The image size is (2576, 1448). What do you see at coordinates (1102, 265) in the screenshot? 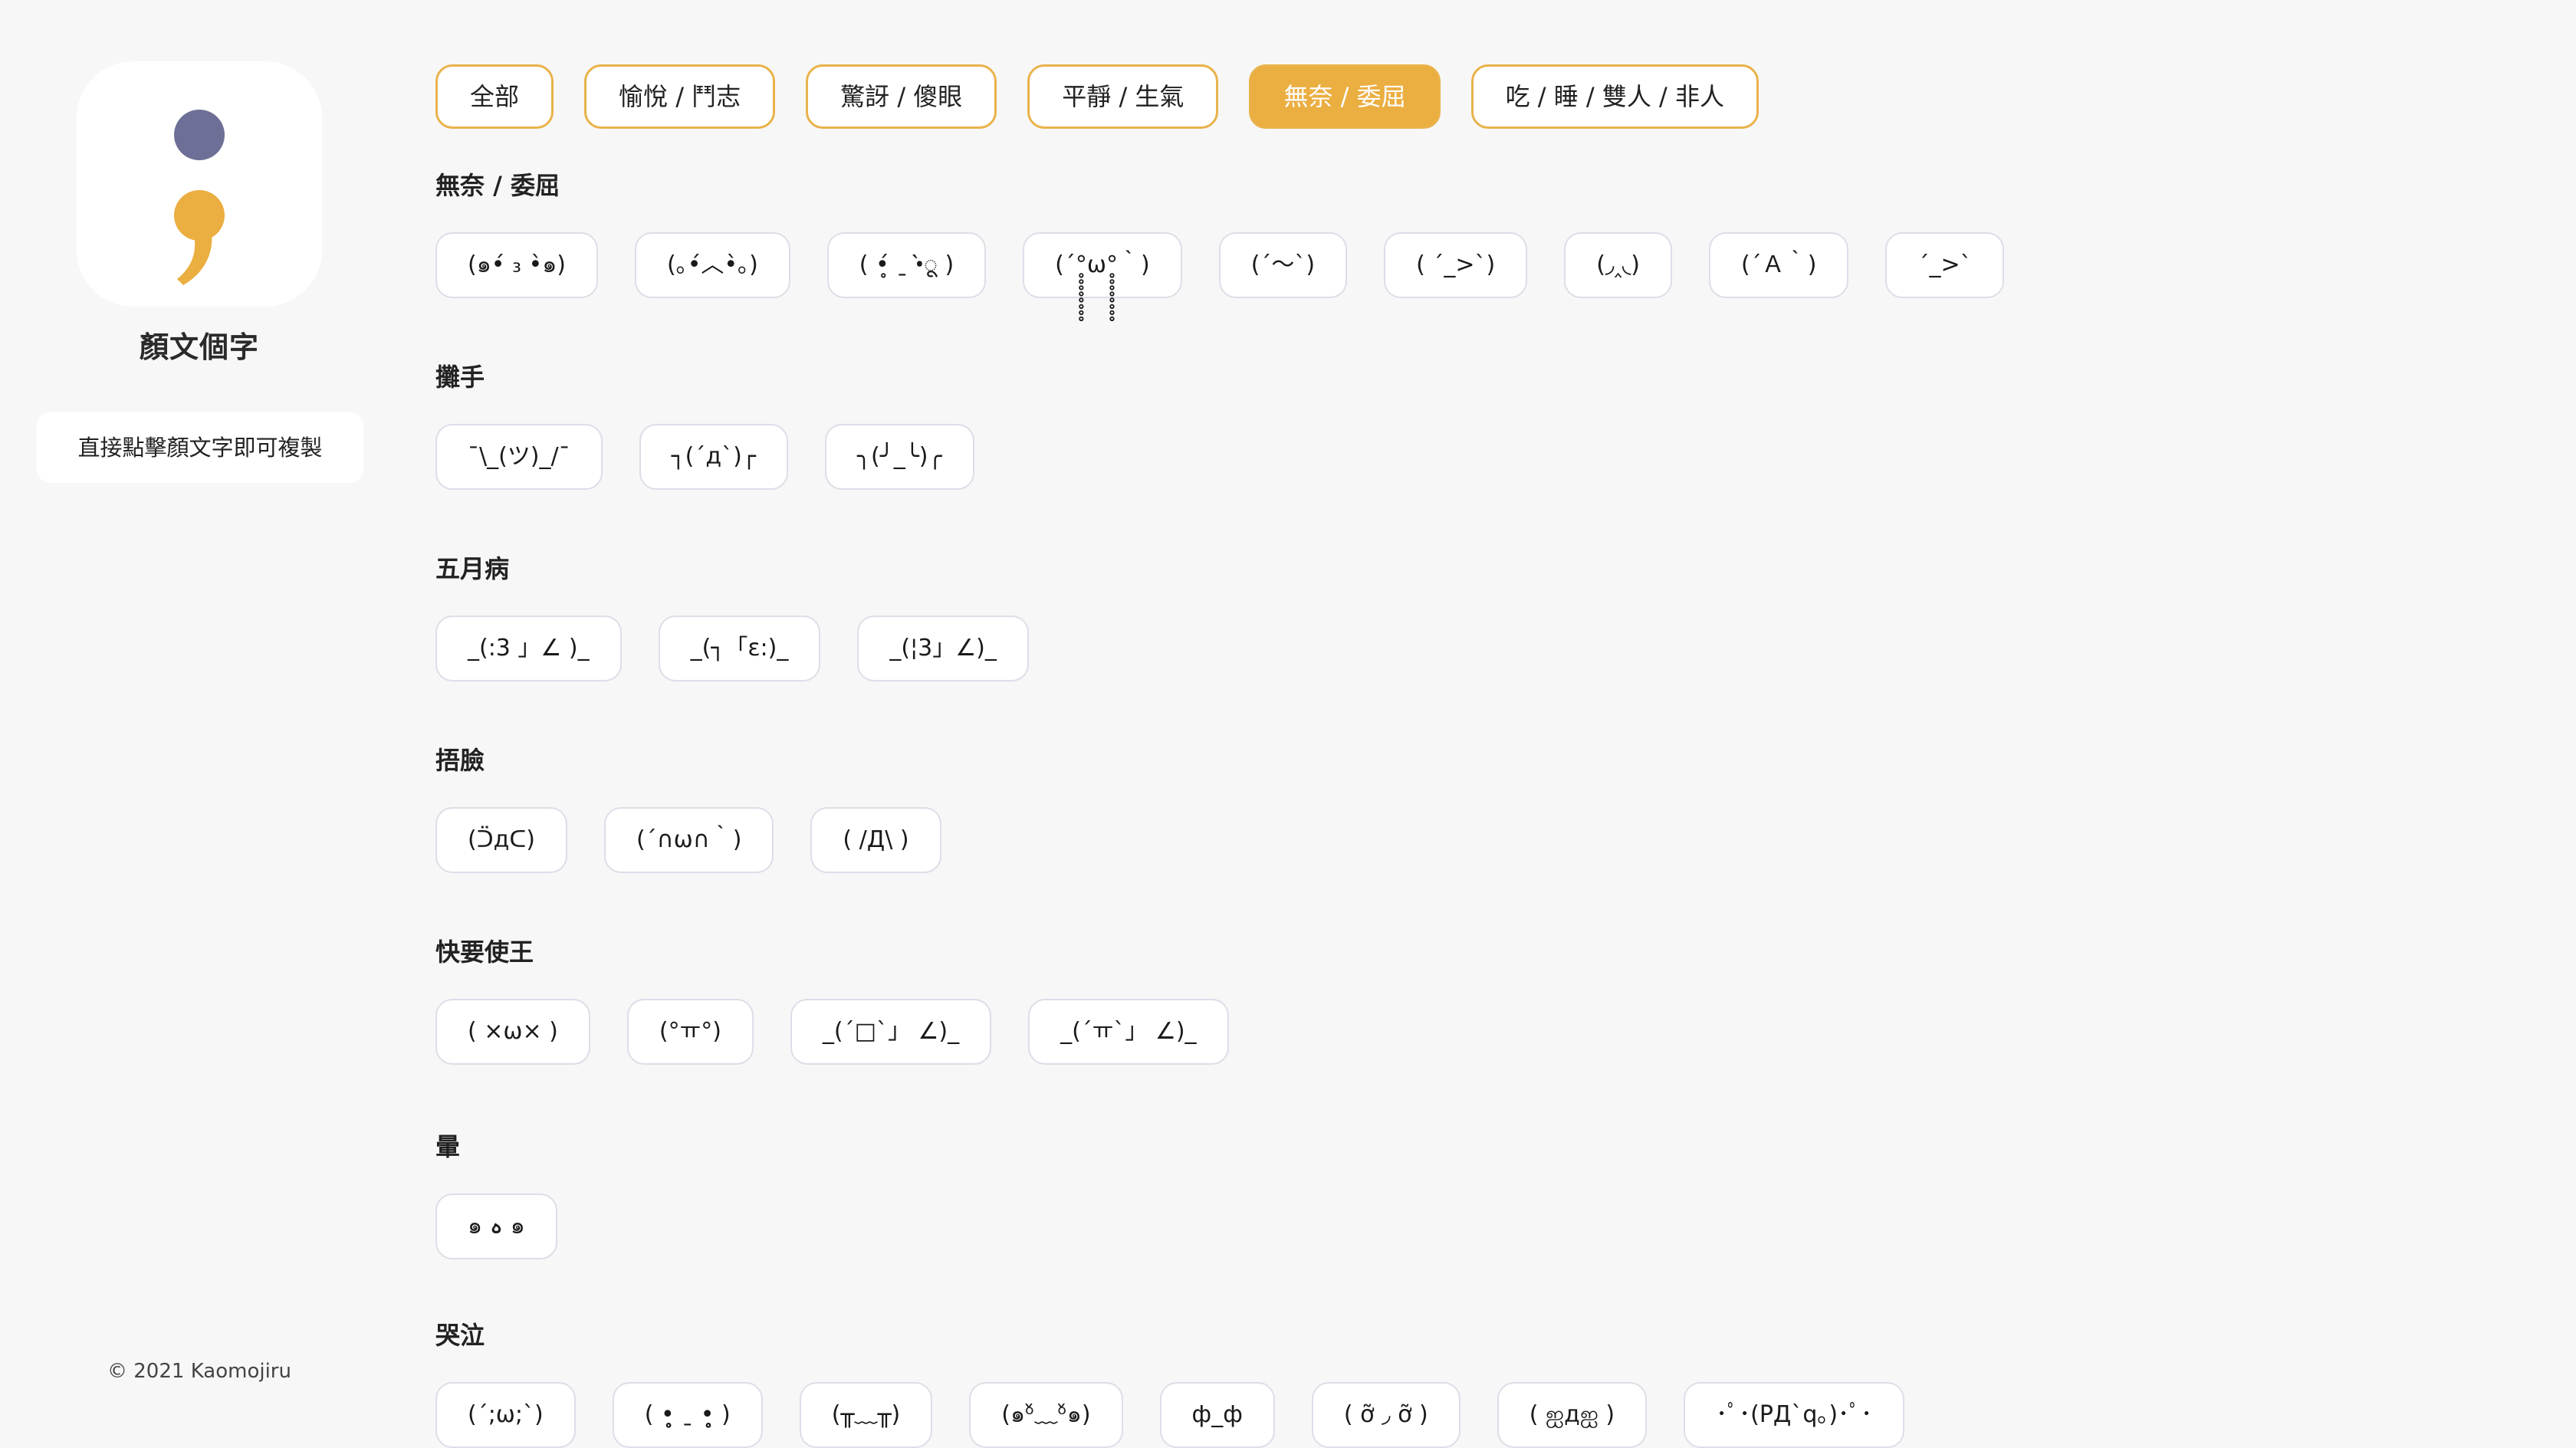
I see `kaomoji-chip: (´°̥̥̥̥̥̥̥̥ω°̥̥̥̥̥̥̥̥｀)` at bounding box center [1102, 265].